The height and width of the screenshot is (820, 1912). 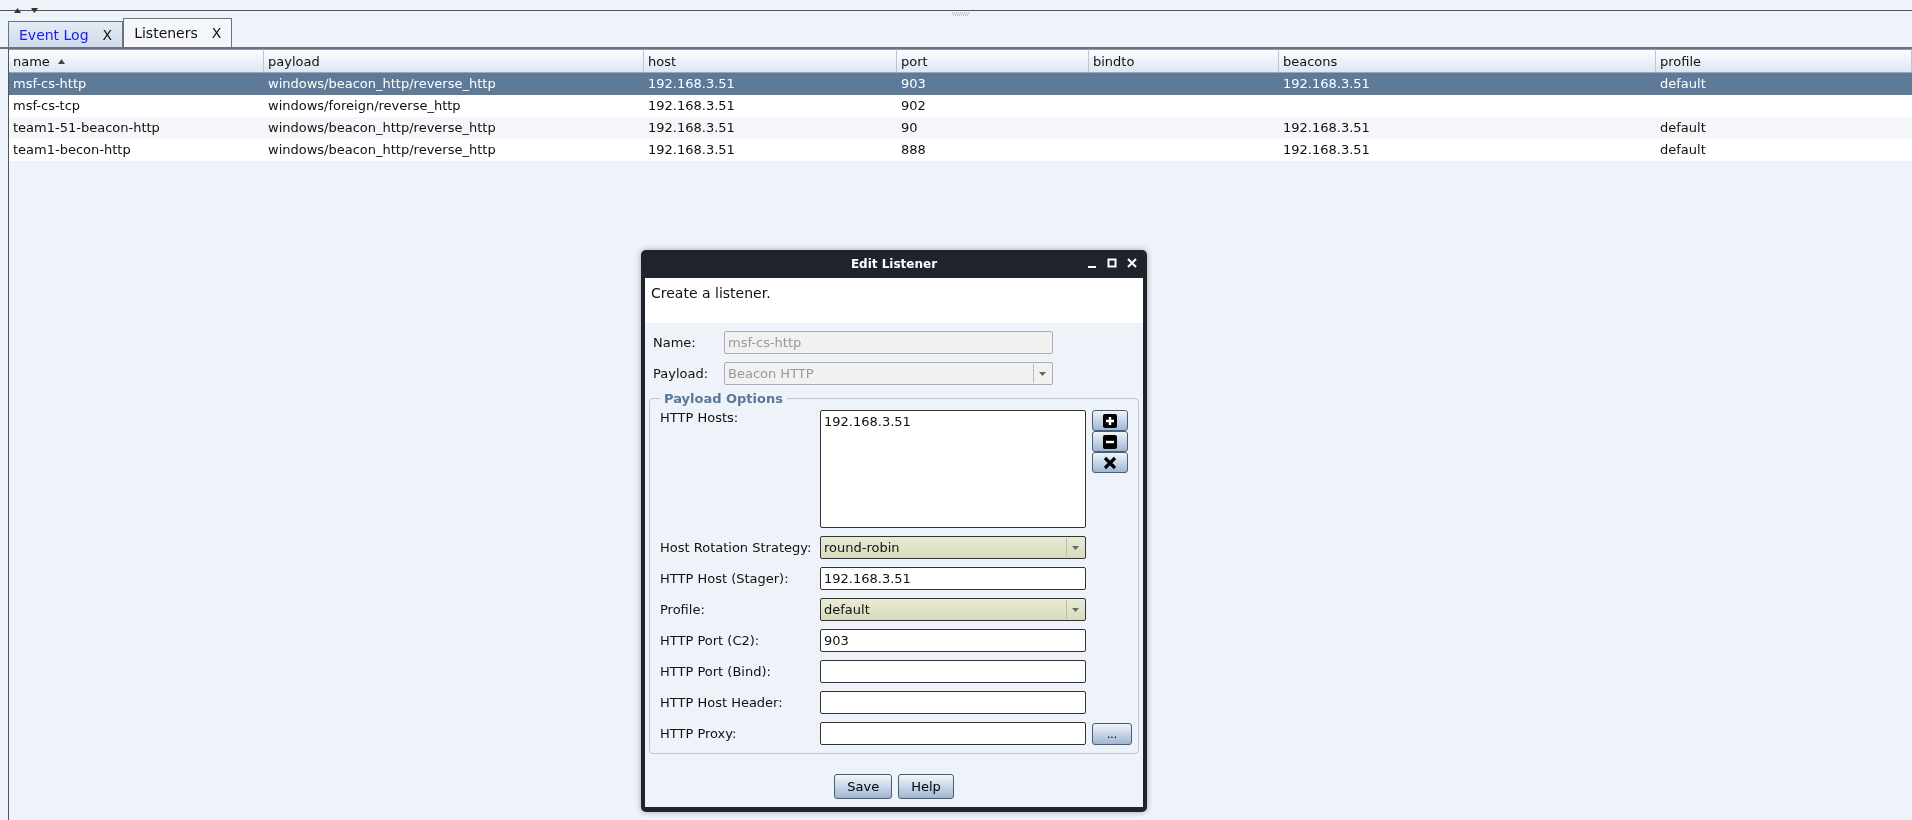 What do you see at coordinates (136, 61) in the screenshot?
I see `column-header: name` at bounding box center [136, 61].